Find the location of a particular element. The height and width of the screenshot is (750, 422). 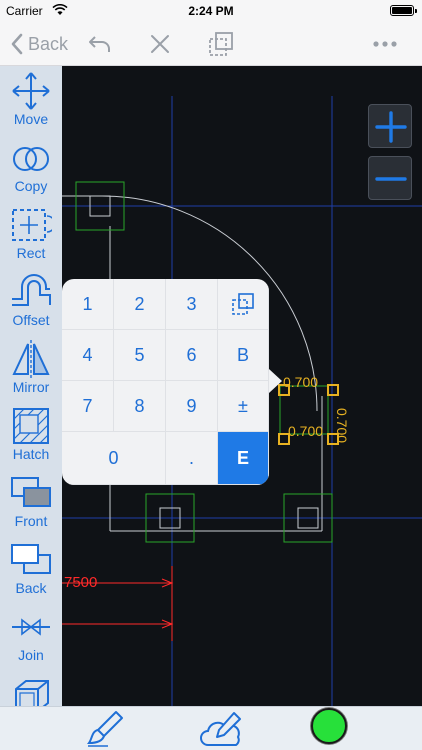

key-b: B is located at coordinates (243, 355).